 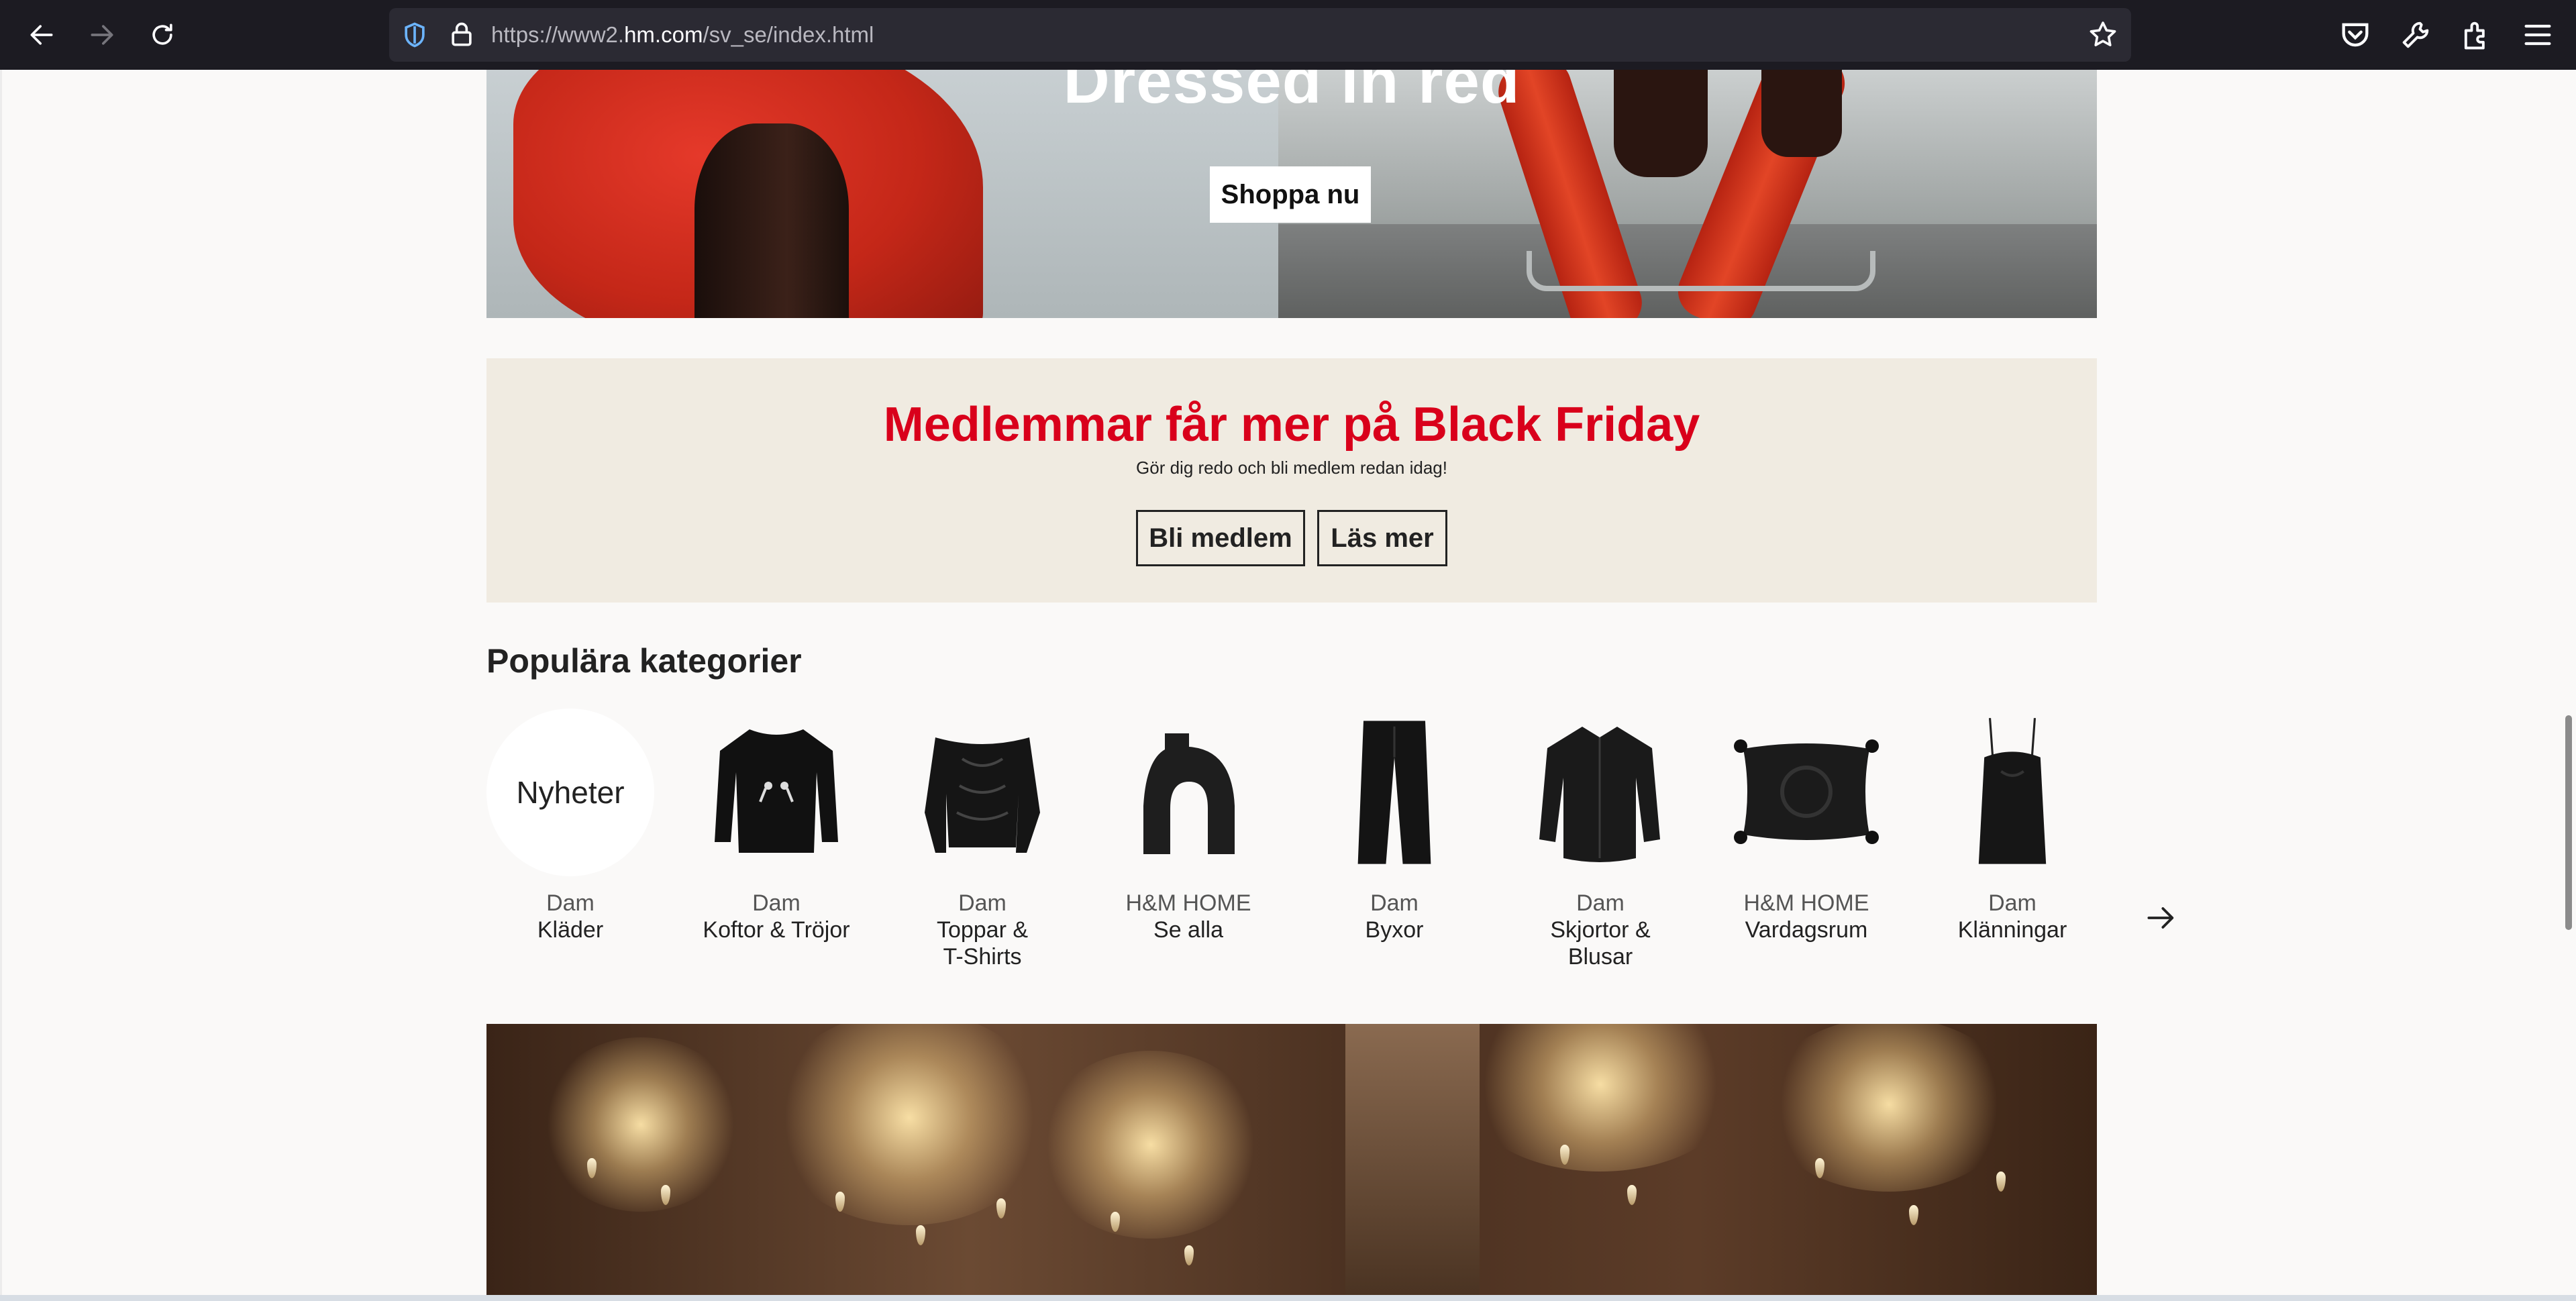 What do you see at coordinates (2161, 918) in the screenshot?
I see `arrow-right-icon` at bounding box center [2161, 918].